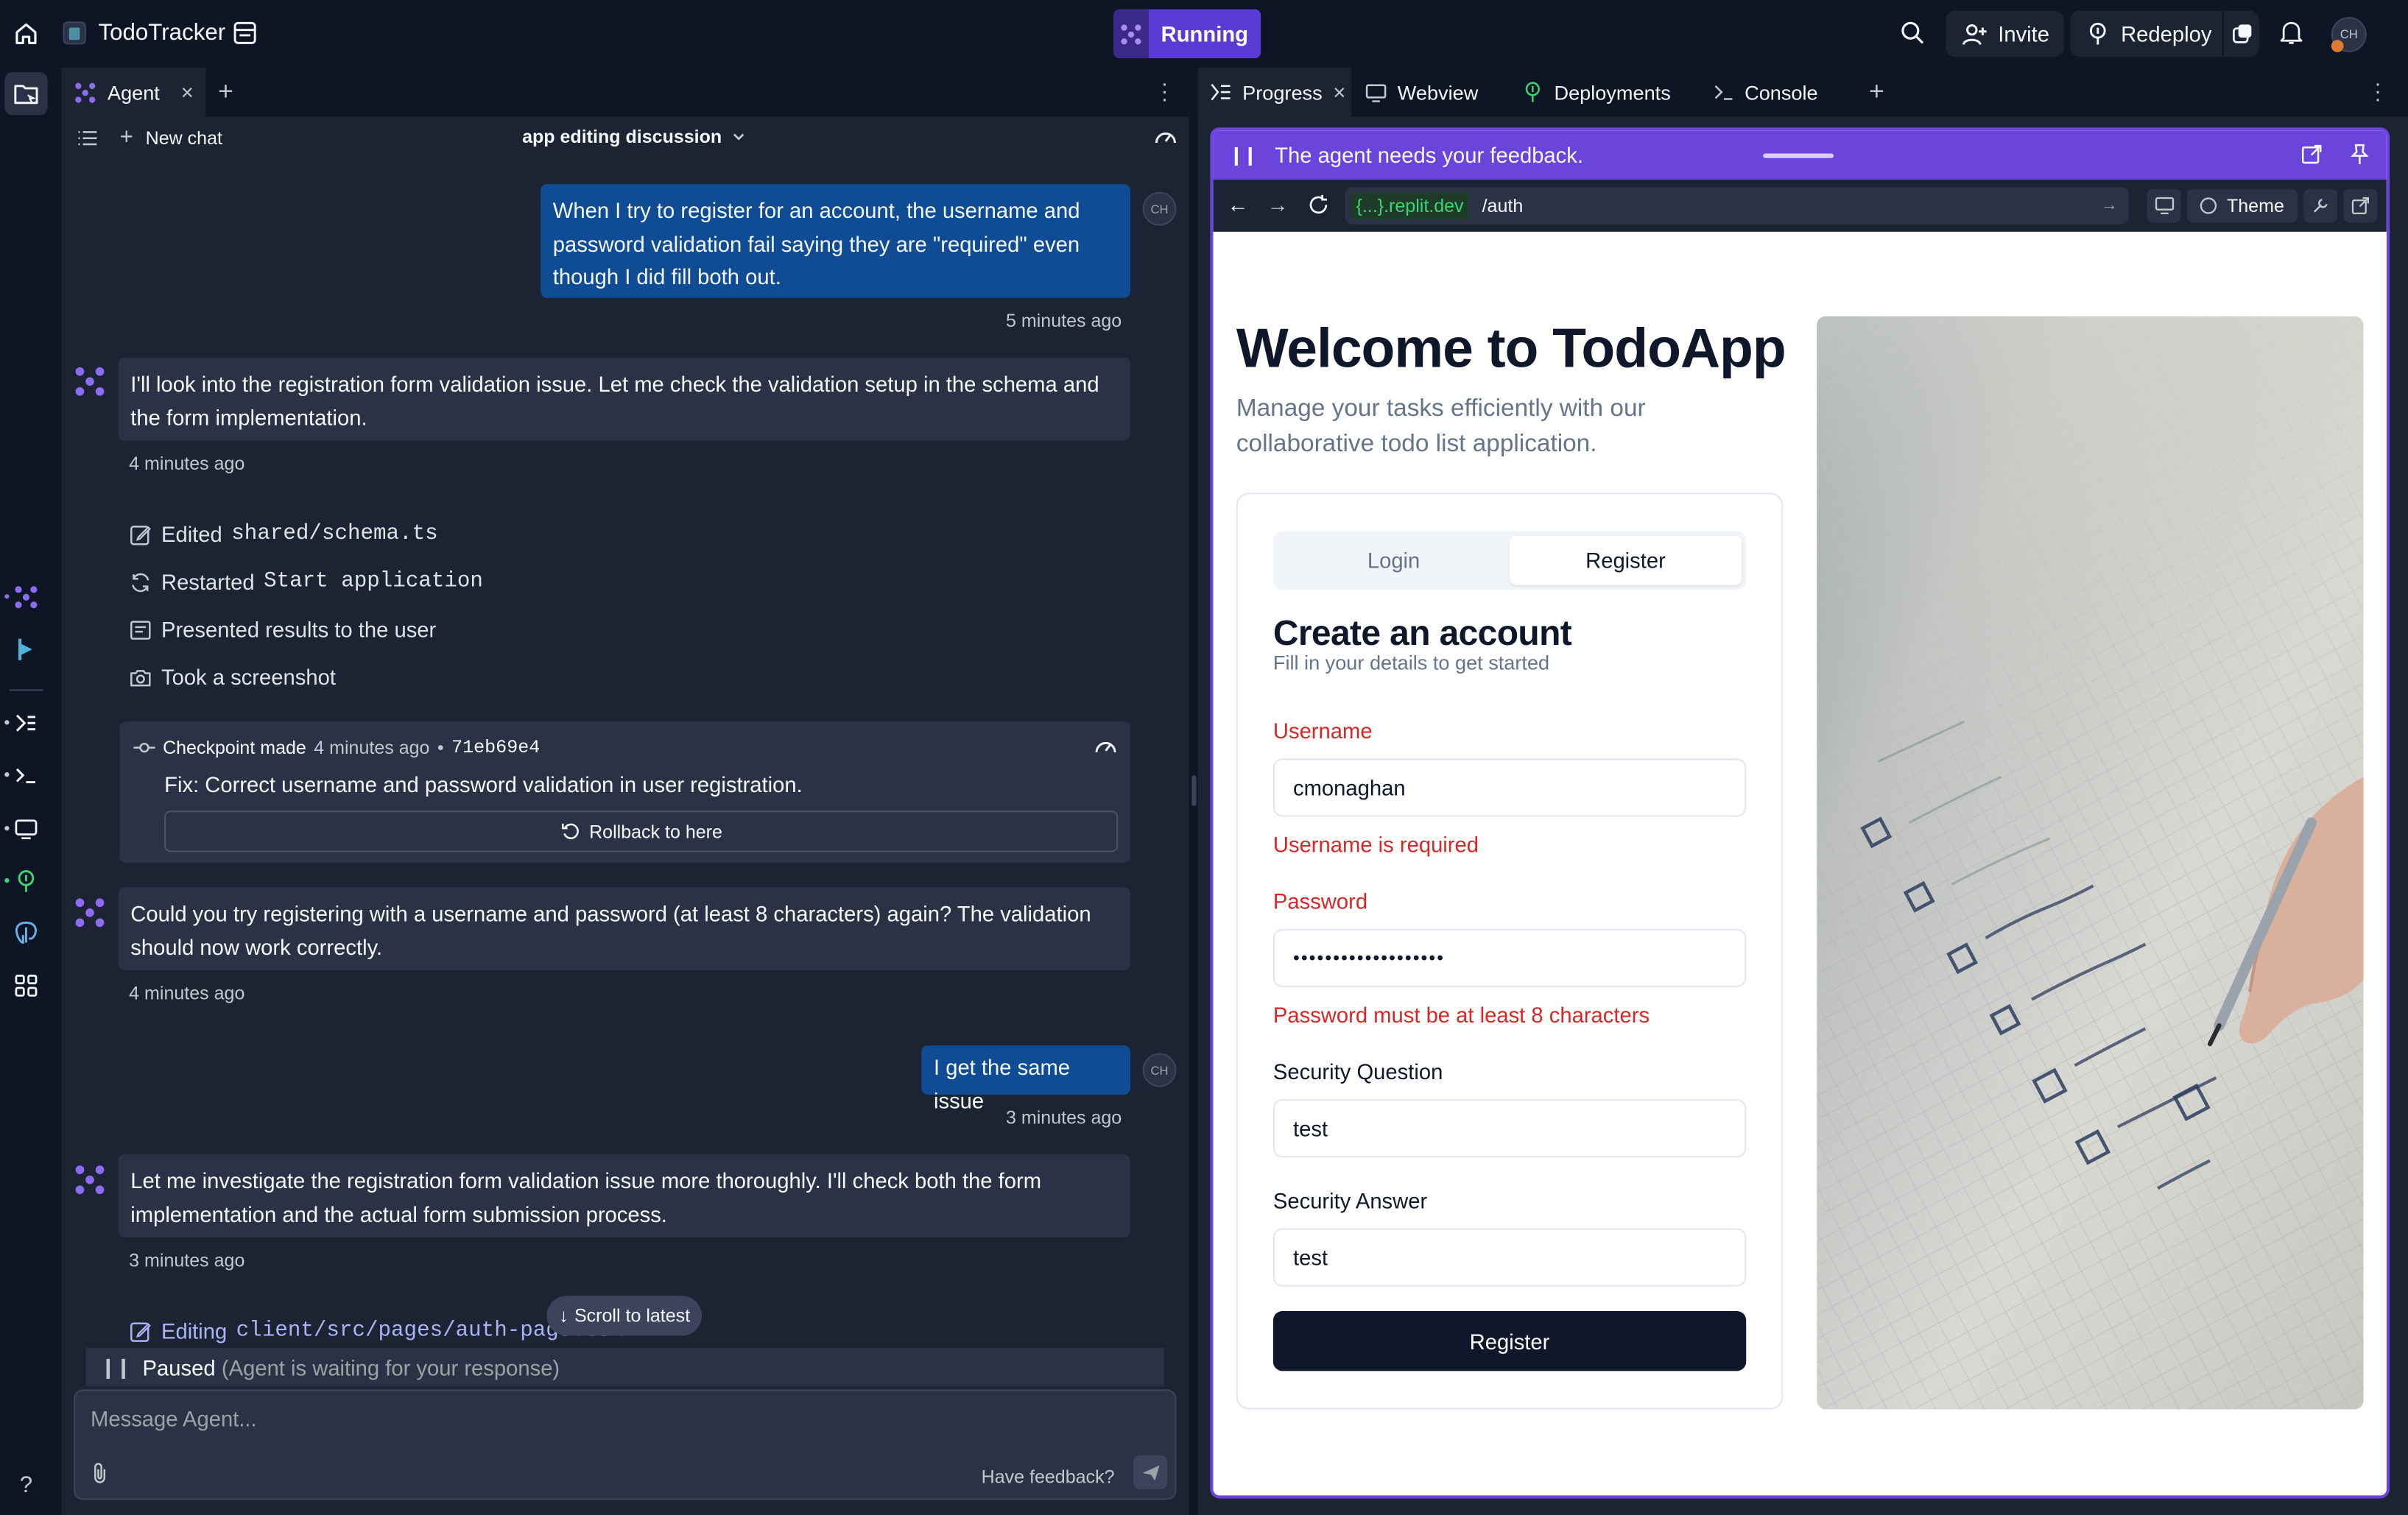 The image size is (2408, 1515). I want to click on commit-icon, so click(144, 747).